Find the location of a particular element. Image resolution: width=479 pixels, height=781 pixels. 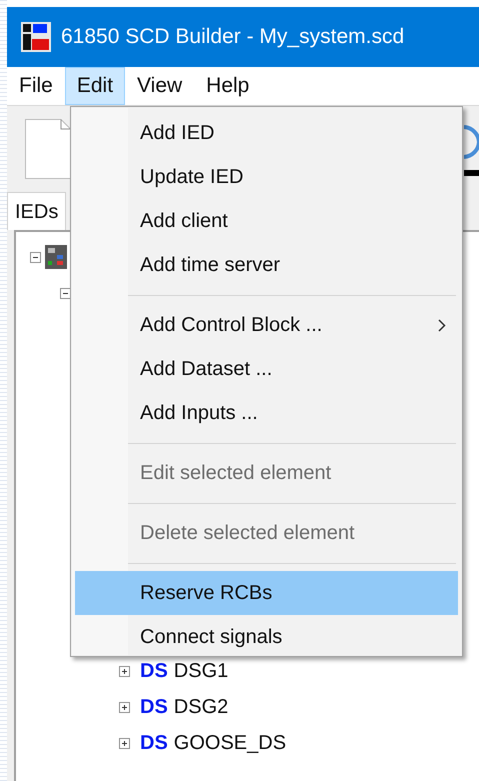

menu-item: Add IED is located at coordinates (266, 133).